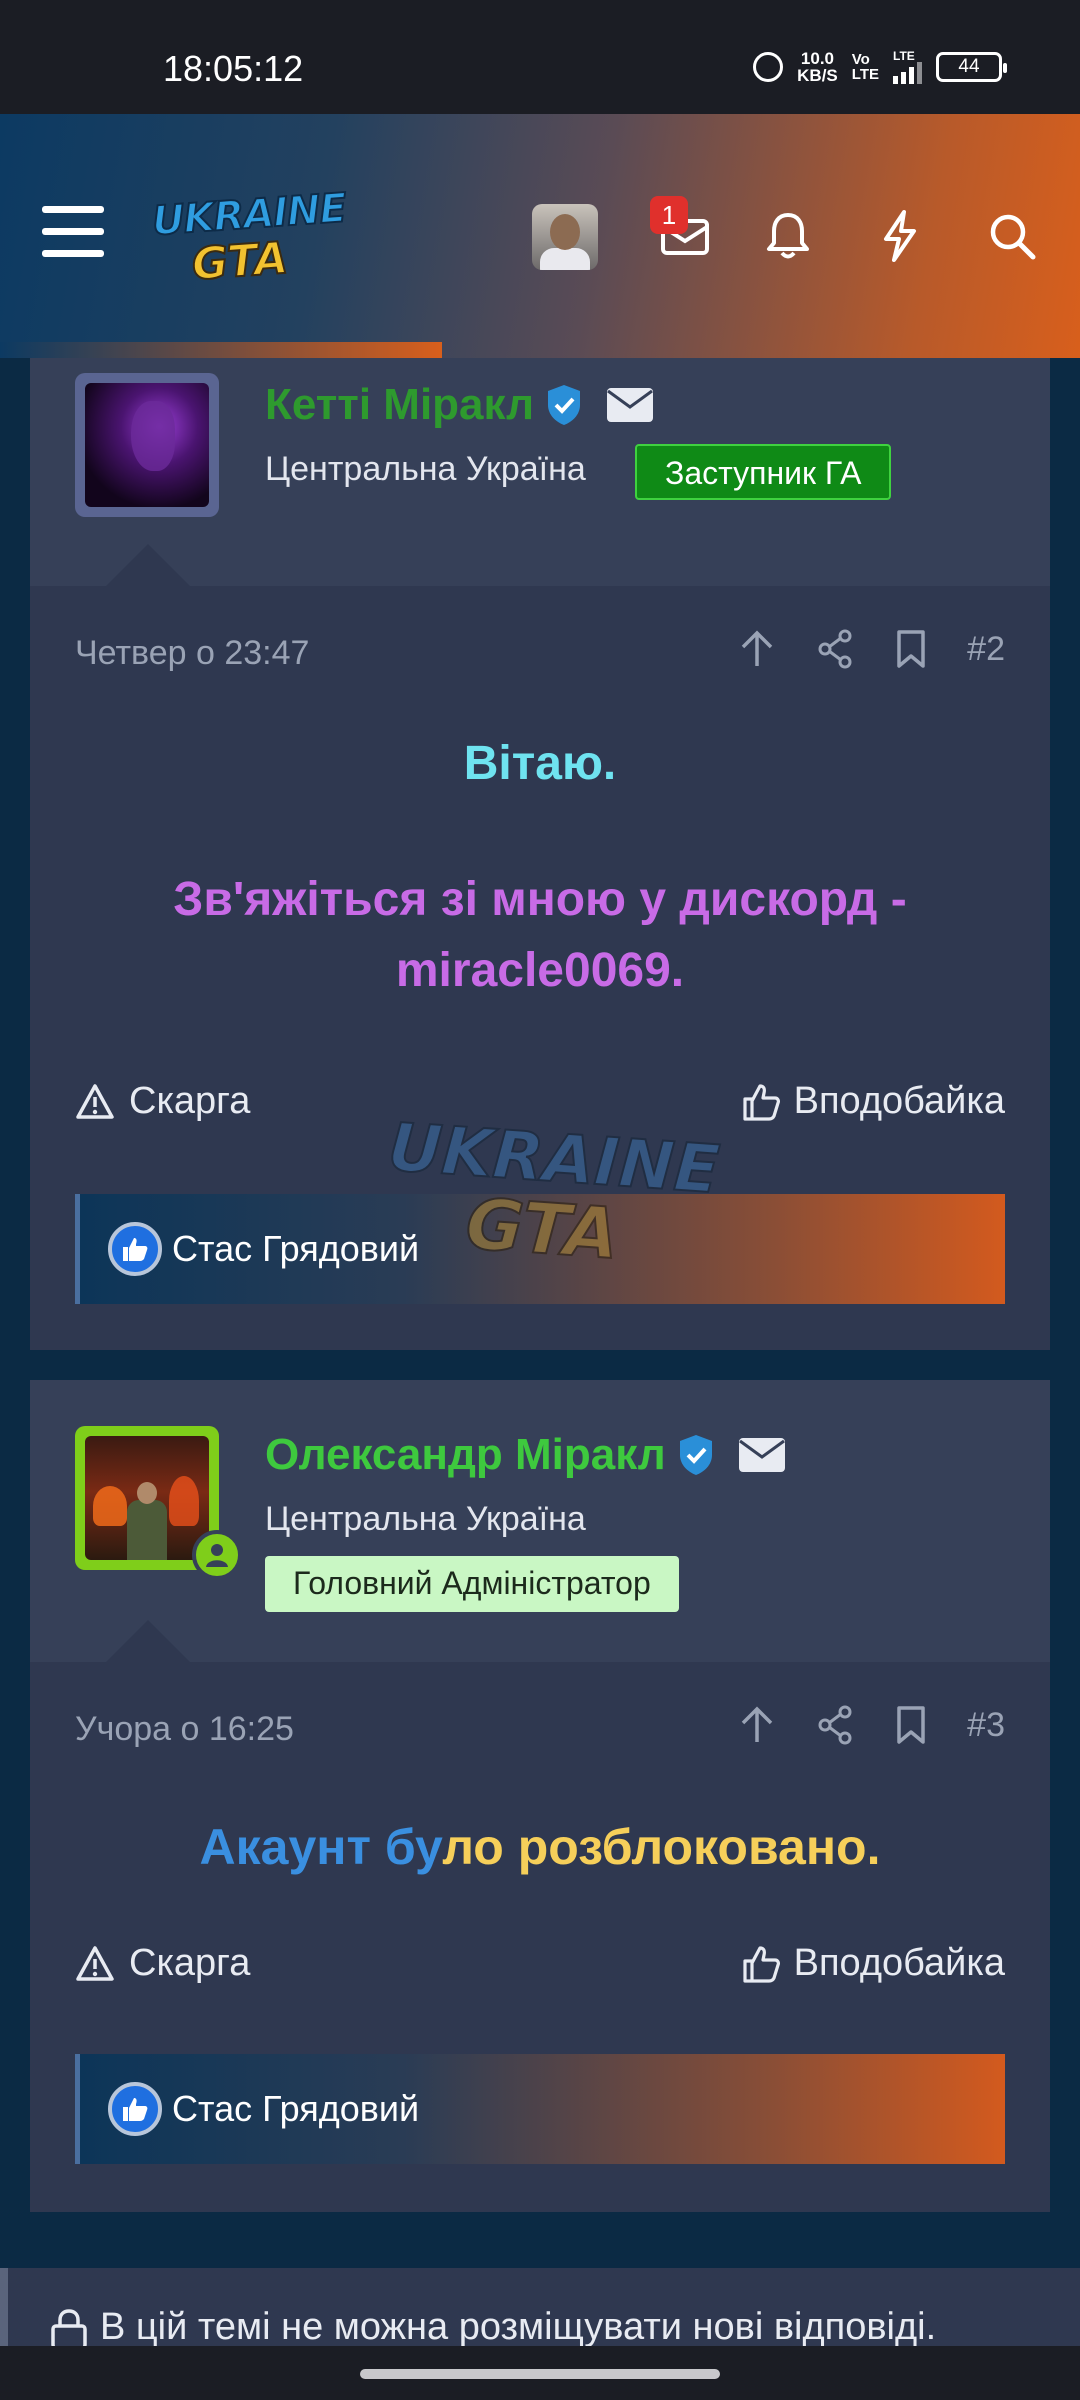 This screenshot has width=1080, height=2400. I want to click on post-username: Кетті Міракл, so click(459, 405).